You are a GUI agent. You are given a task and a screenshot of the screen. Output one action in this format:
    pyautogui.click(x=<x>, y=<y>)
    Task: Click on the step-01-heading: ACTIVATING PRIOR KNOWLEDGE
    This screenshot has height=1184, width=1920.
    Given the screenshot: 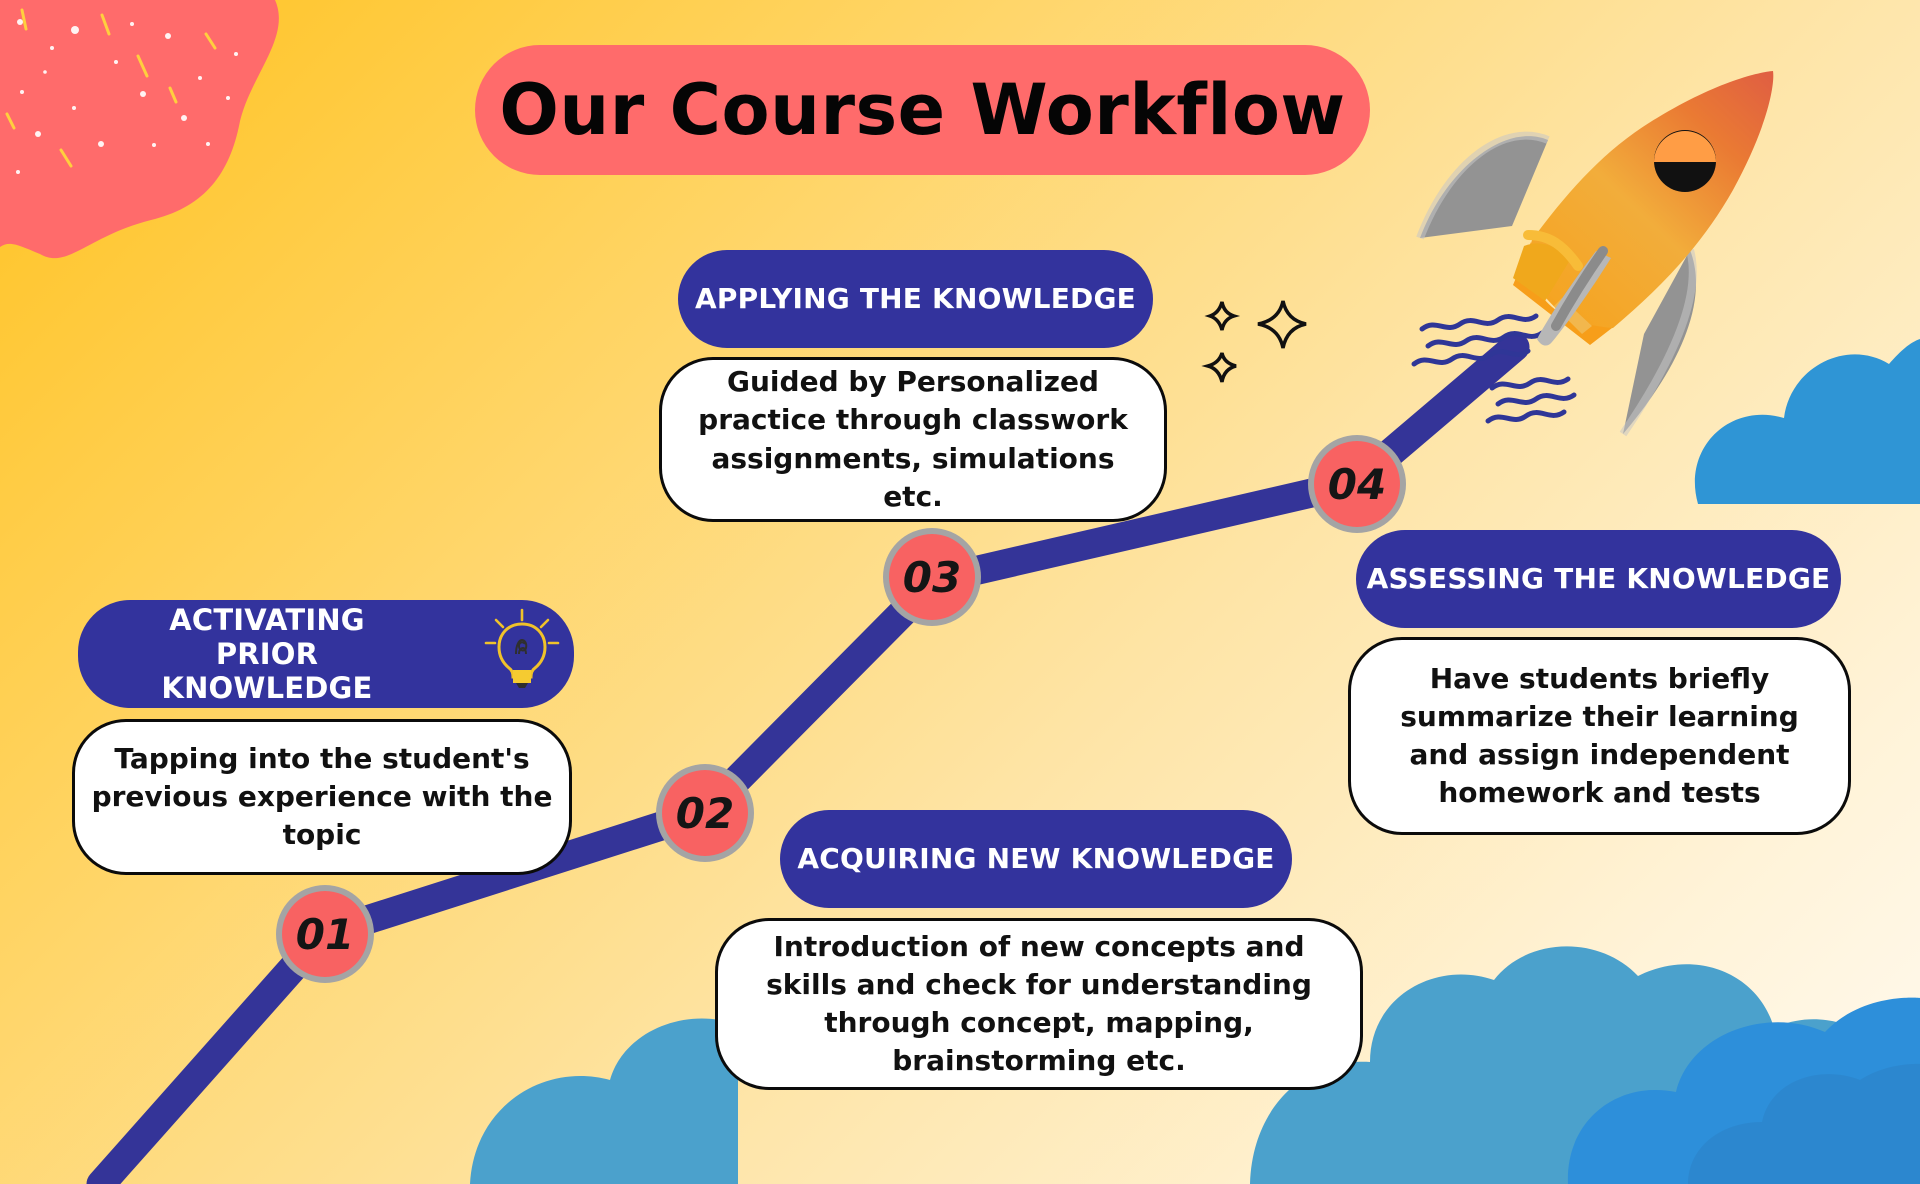 What is the action you would take?
    pyautogui.click(x=267, y=654)
    